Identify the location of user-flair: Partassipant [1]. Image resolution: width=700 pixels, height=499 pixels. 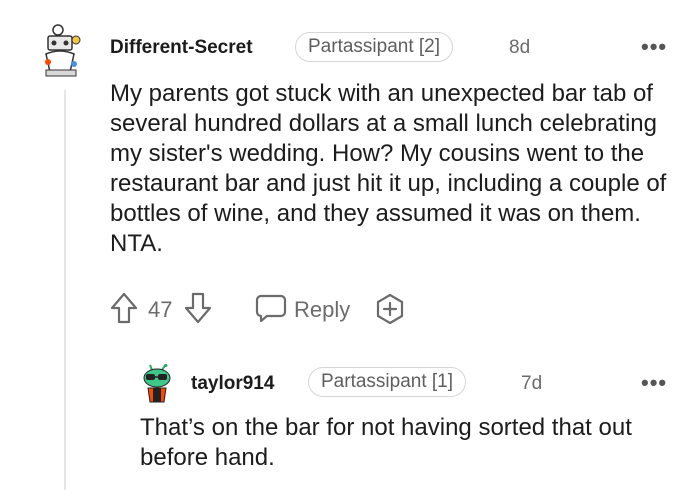
(387, 382).